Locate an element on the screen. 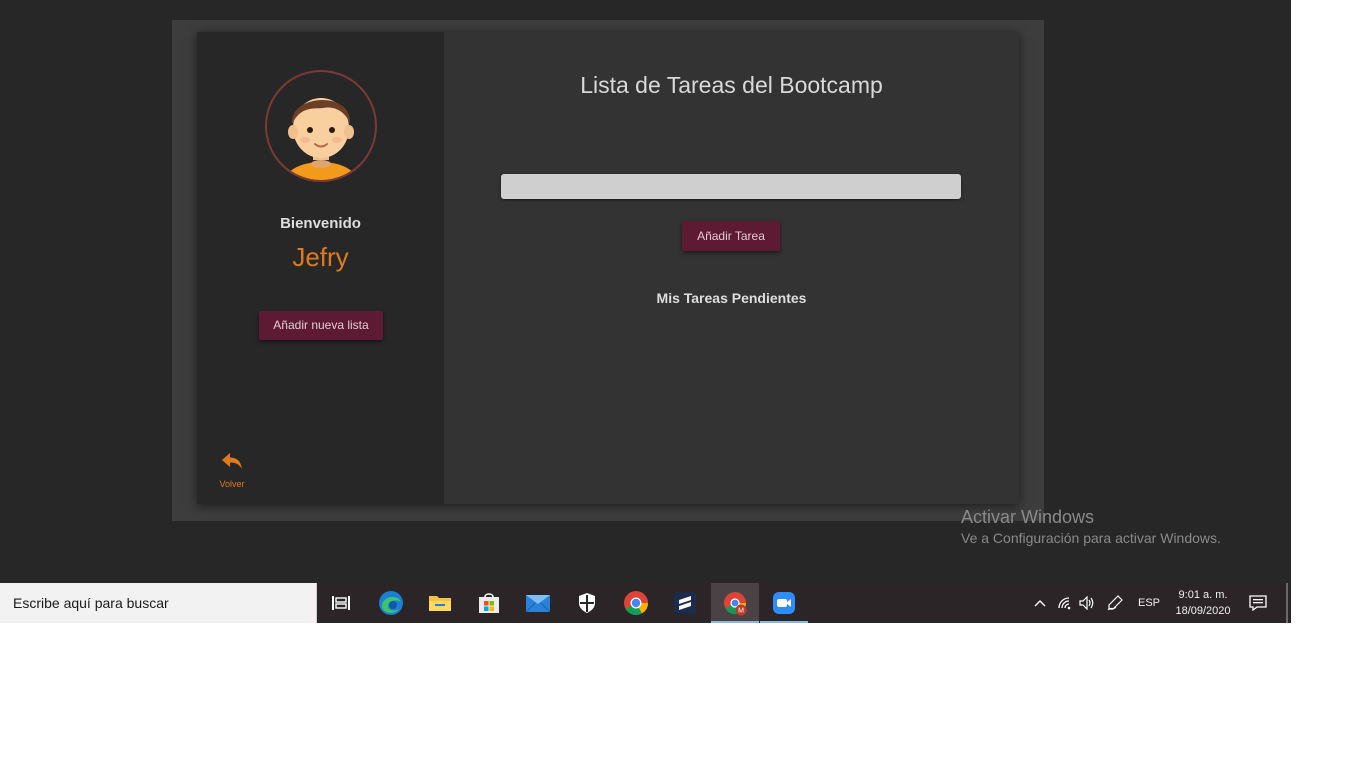 The image size is (1366, 768). edge-icon is located at coordinates (391, 603).